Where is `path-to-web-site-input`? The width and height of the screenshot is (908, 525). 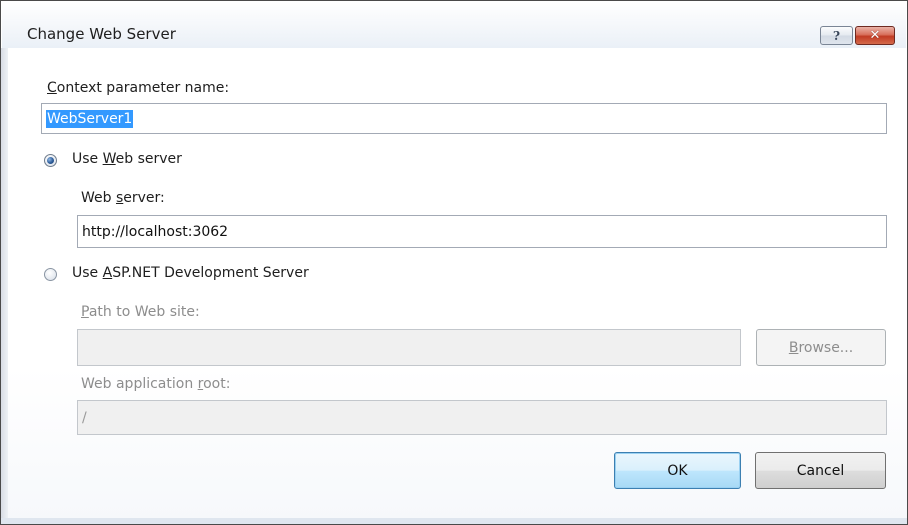 path-to-web-site-input is located at coordinates (409, 347).